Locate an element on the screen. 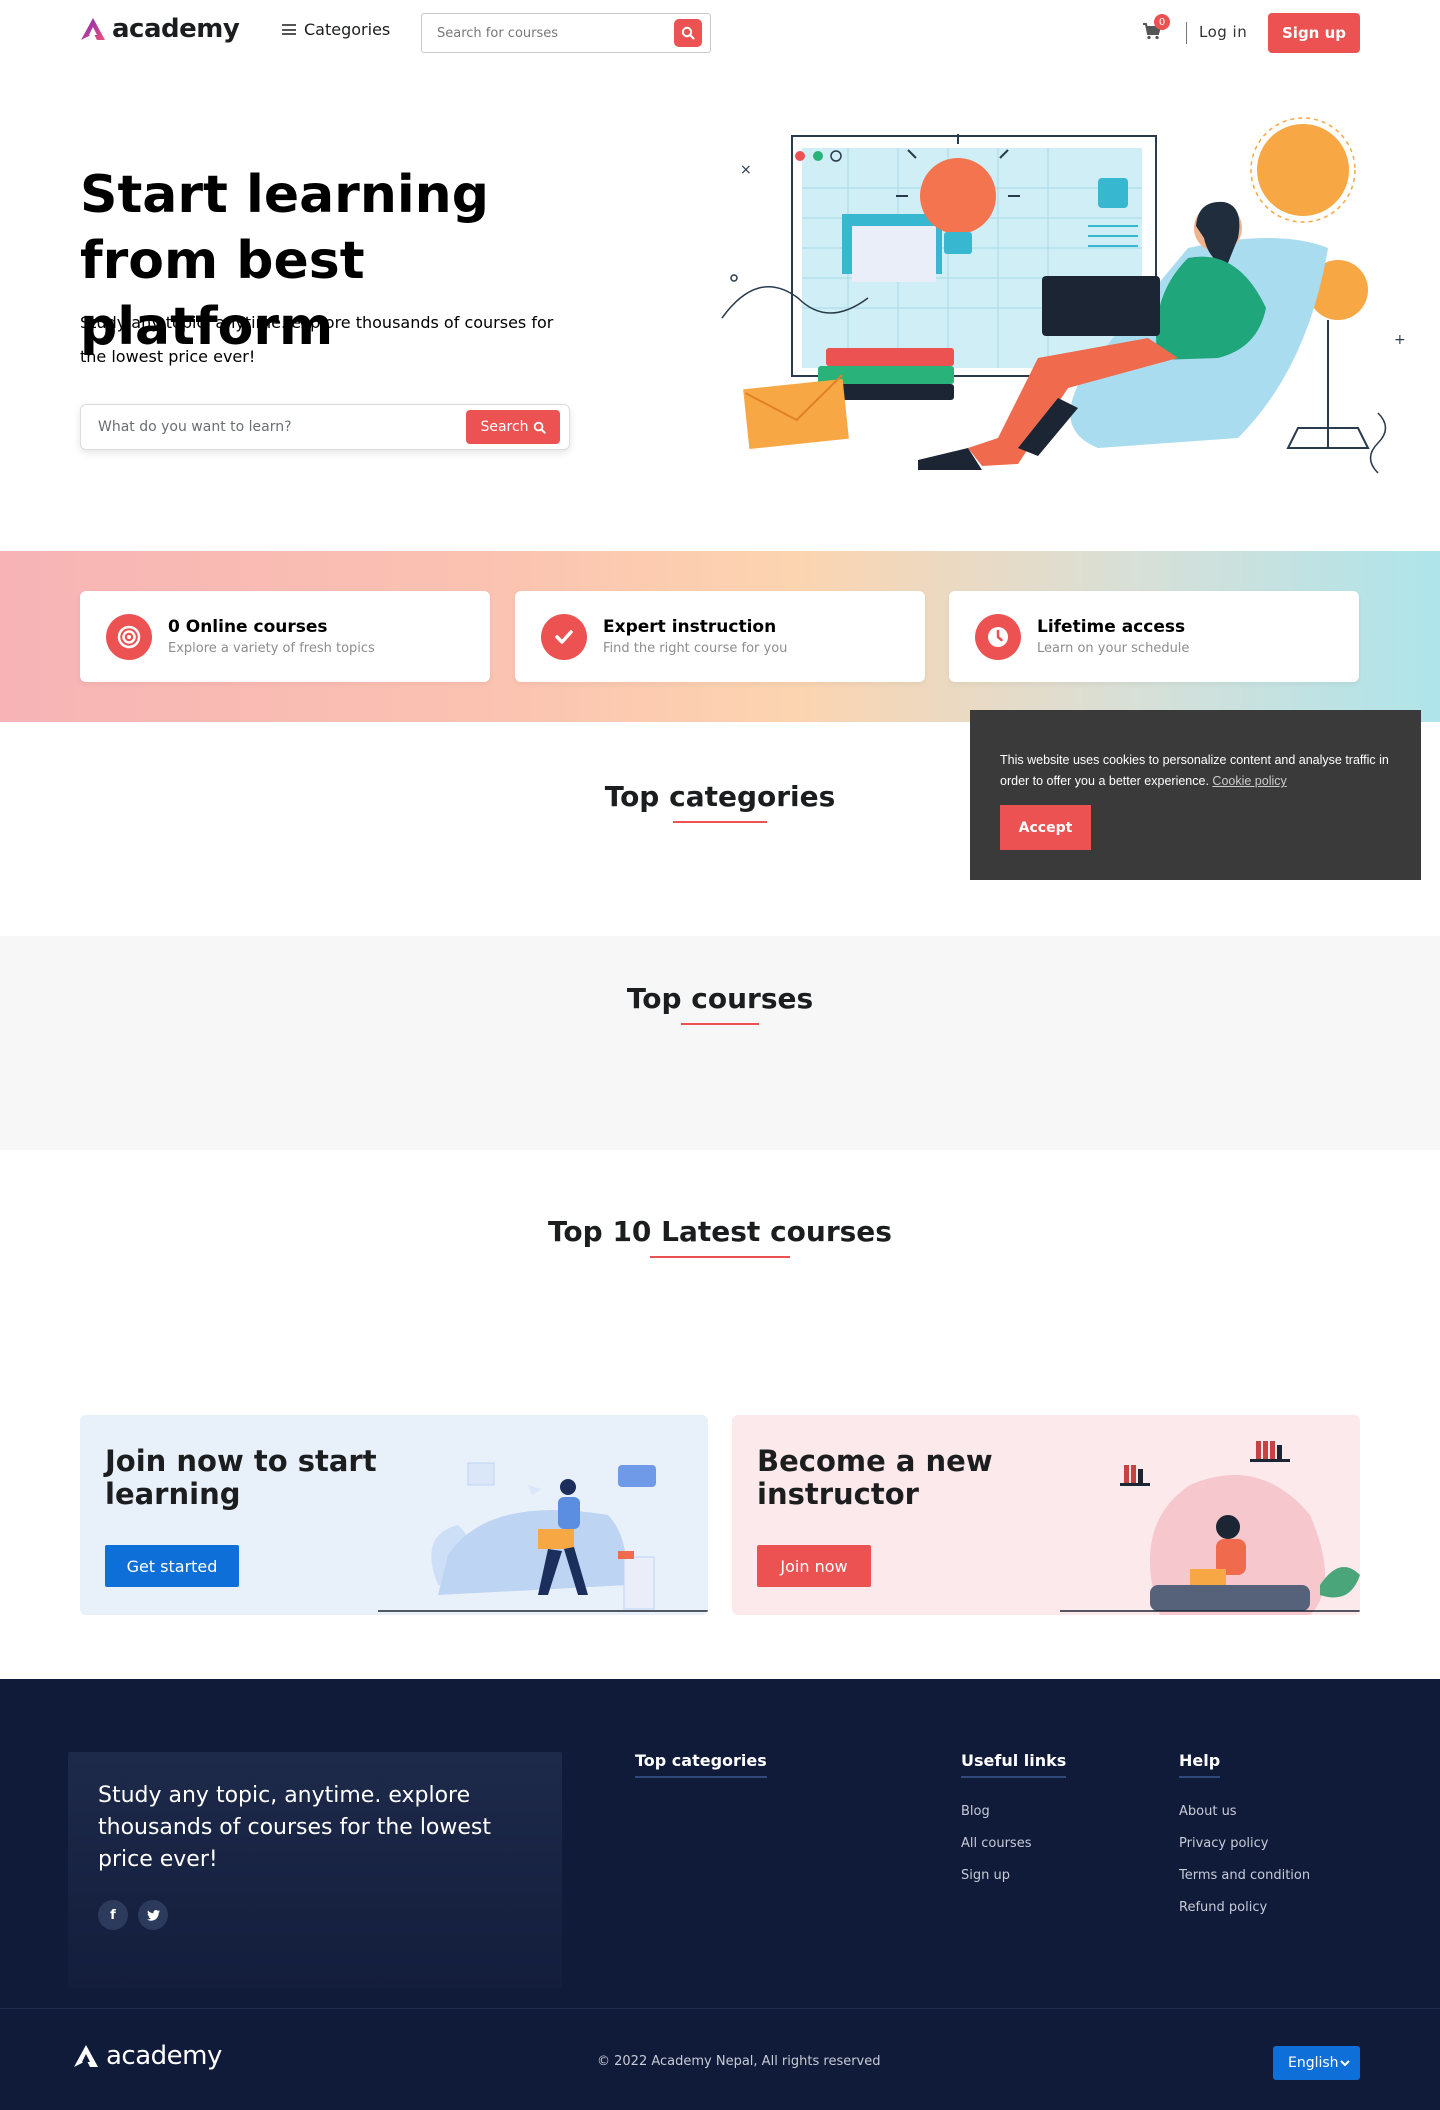 The height and width of the screenshot is (2110, 1440). login-link: Log in is located at coordinates (1223, 32).